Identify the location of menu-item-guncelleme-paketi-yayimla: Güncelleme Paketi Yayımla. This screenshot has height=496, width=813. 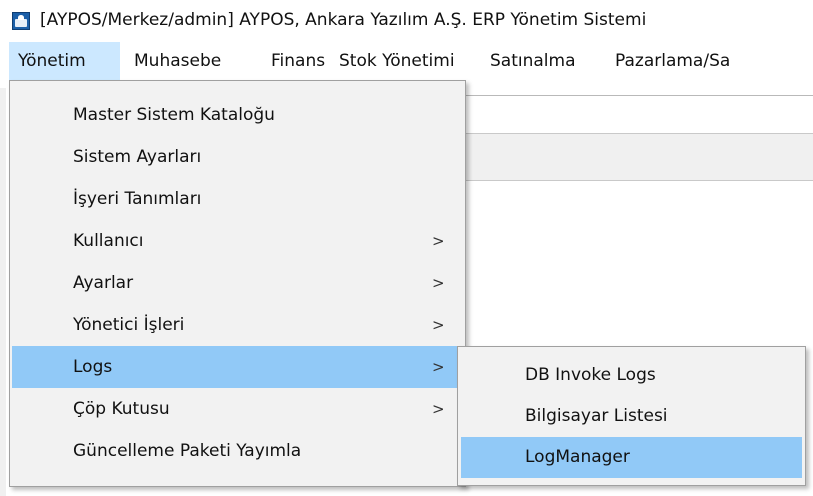
(237, 451).